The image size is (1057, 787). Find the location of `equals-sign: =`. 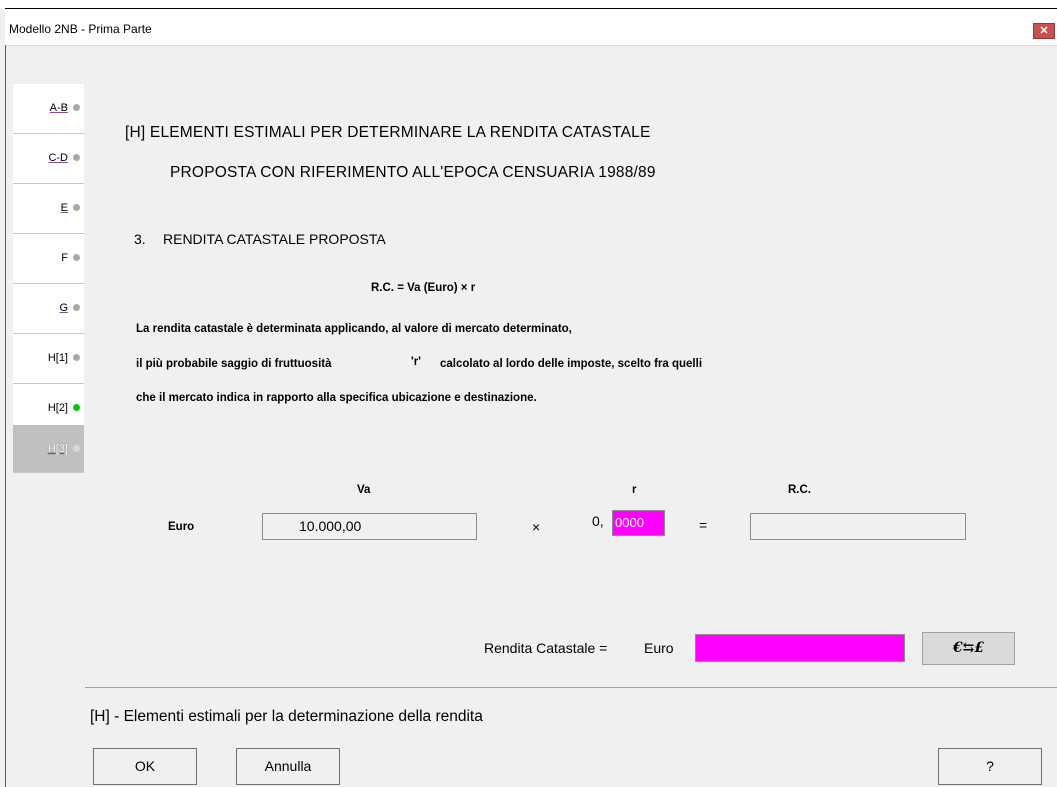

equals-sign: = is located at coordinates (703, 525).